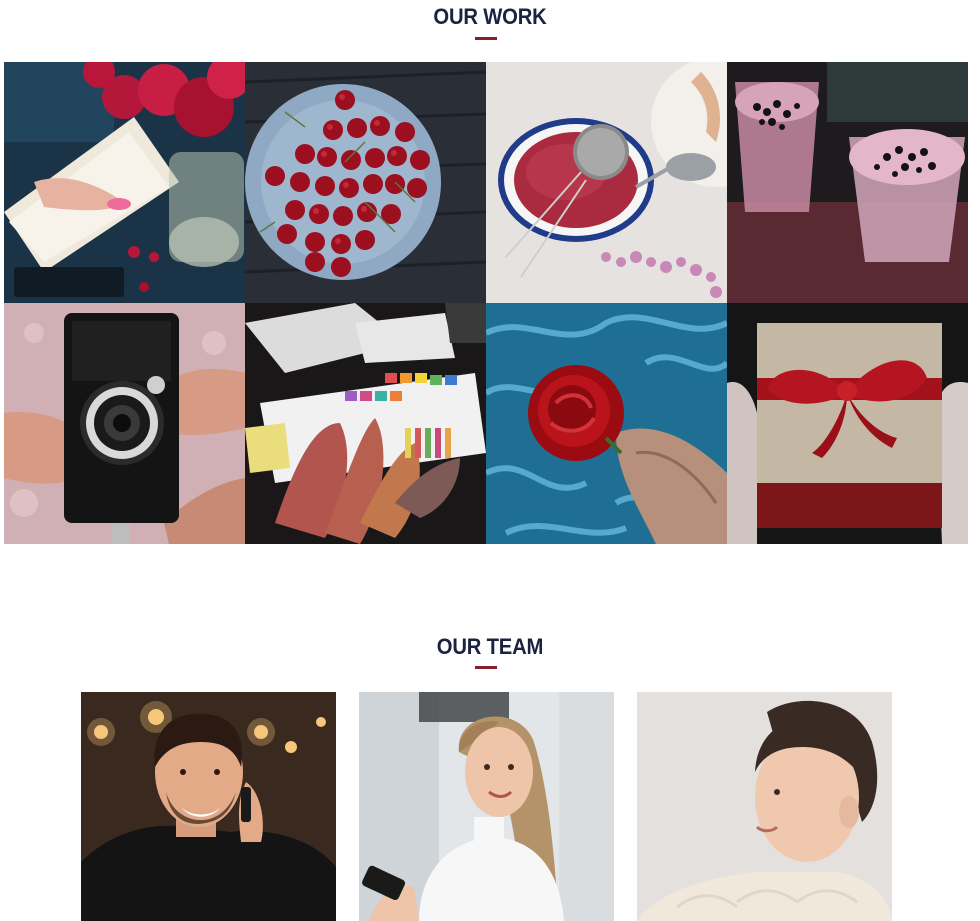 The width and height of the screenshot is (980, 921). I want to click on portfolio-tile-camera, so click(124, 423).